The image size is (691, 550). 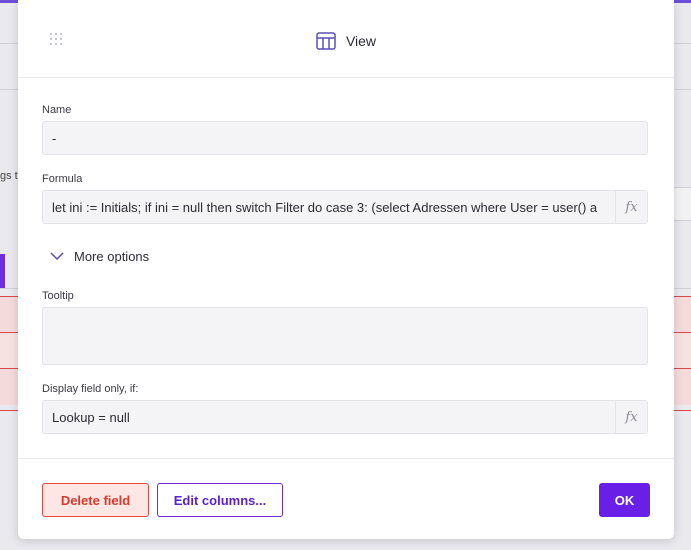 I want to click on delete-field-button: Delete field, so click(x=95, y=500).